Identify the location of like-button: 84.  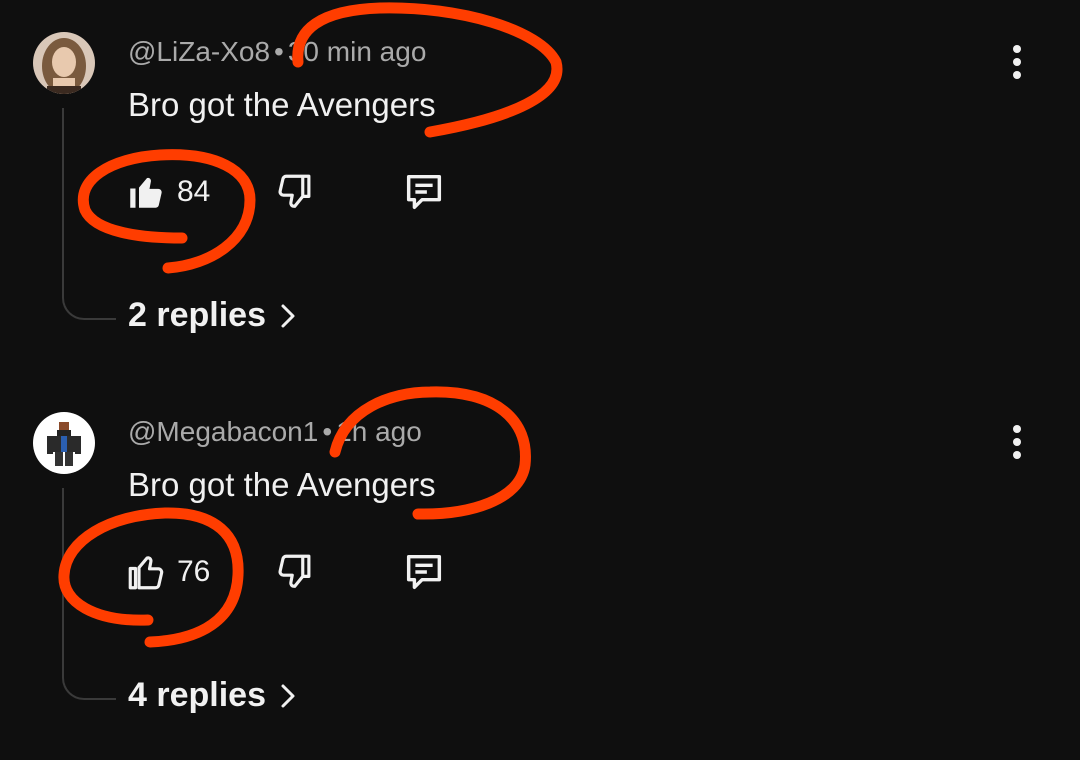
(167, 192).